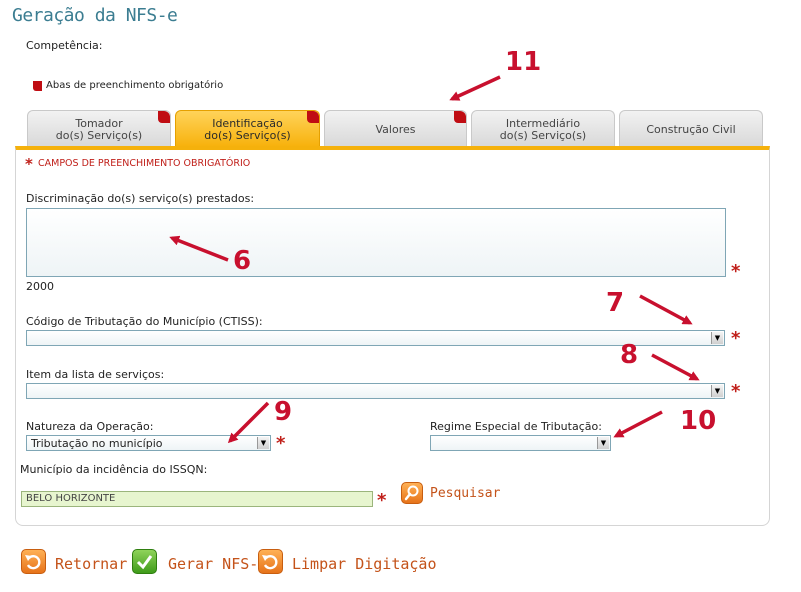 This screenshot has width=801, height=592. I want to click on annotation-label-7: 7, so click(615, 303).